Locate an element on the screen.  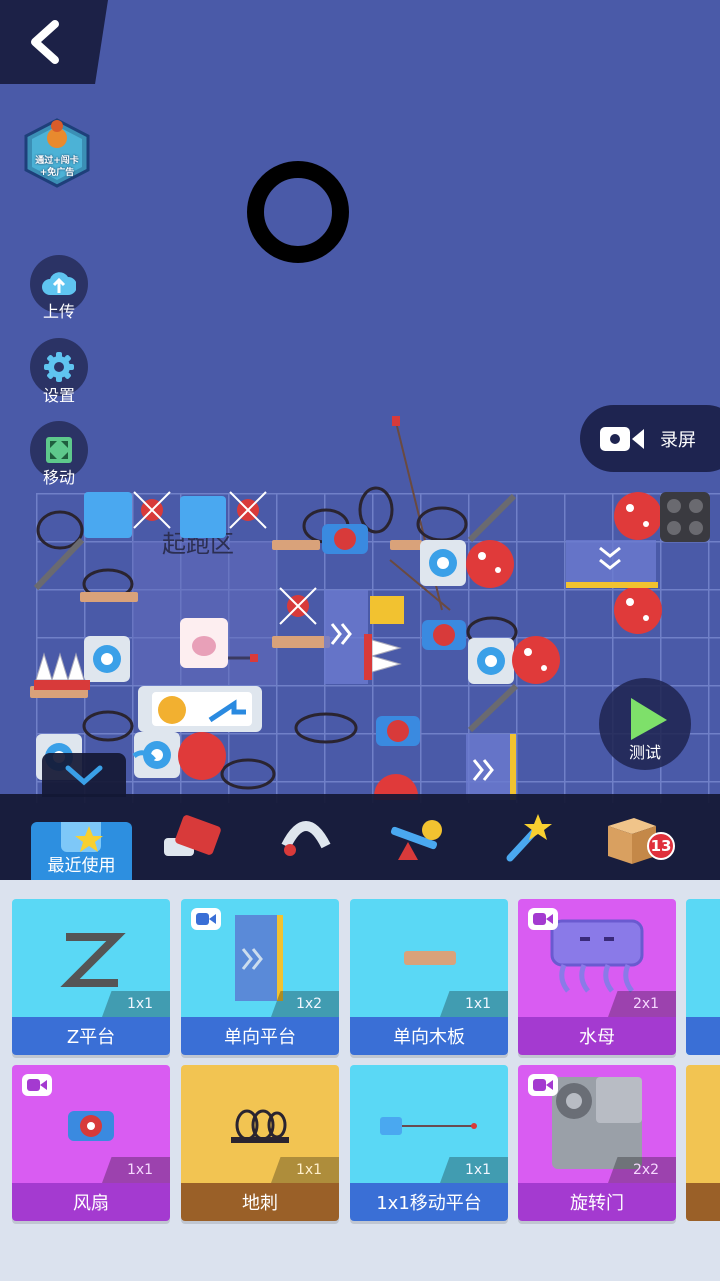
palette-card-jellyfish: 2x1 水母 is located at coordinates (597, 977).